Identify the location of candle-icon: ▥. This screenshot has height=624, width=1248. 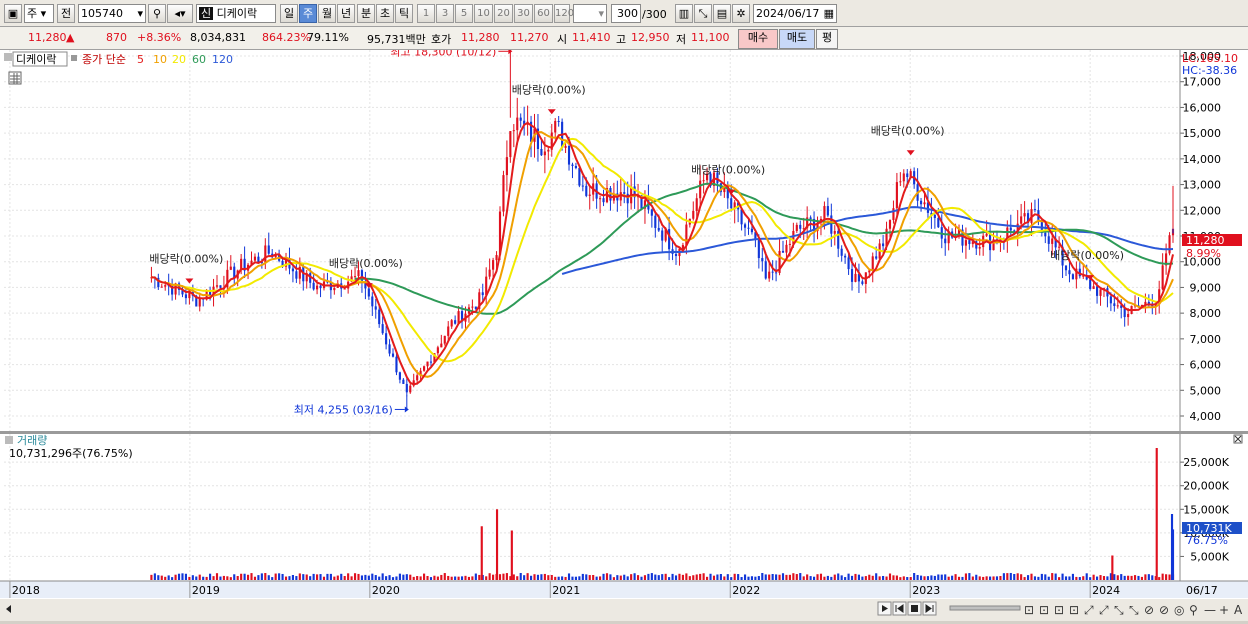
(684, 13).